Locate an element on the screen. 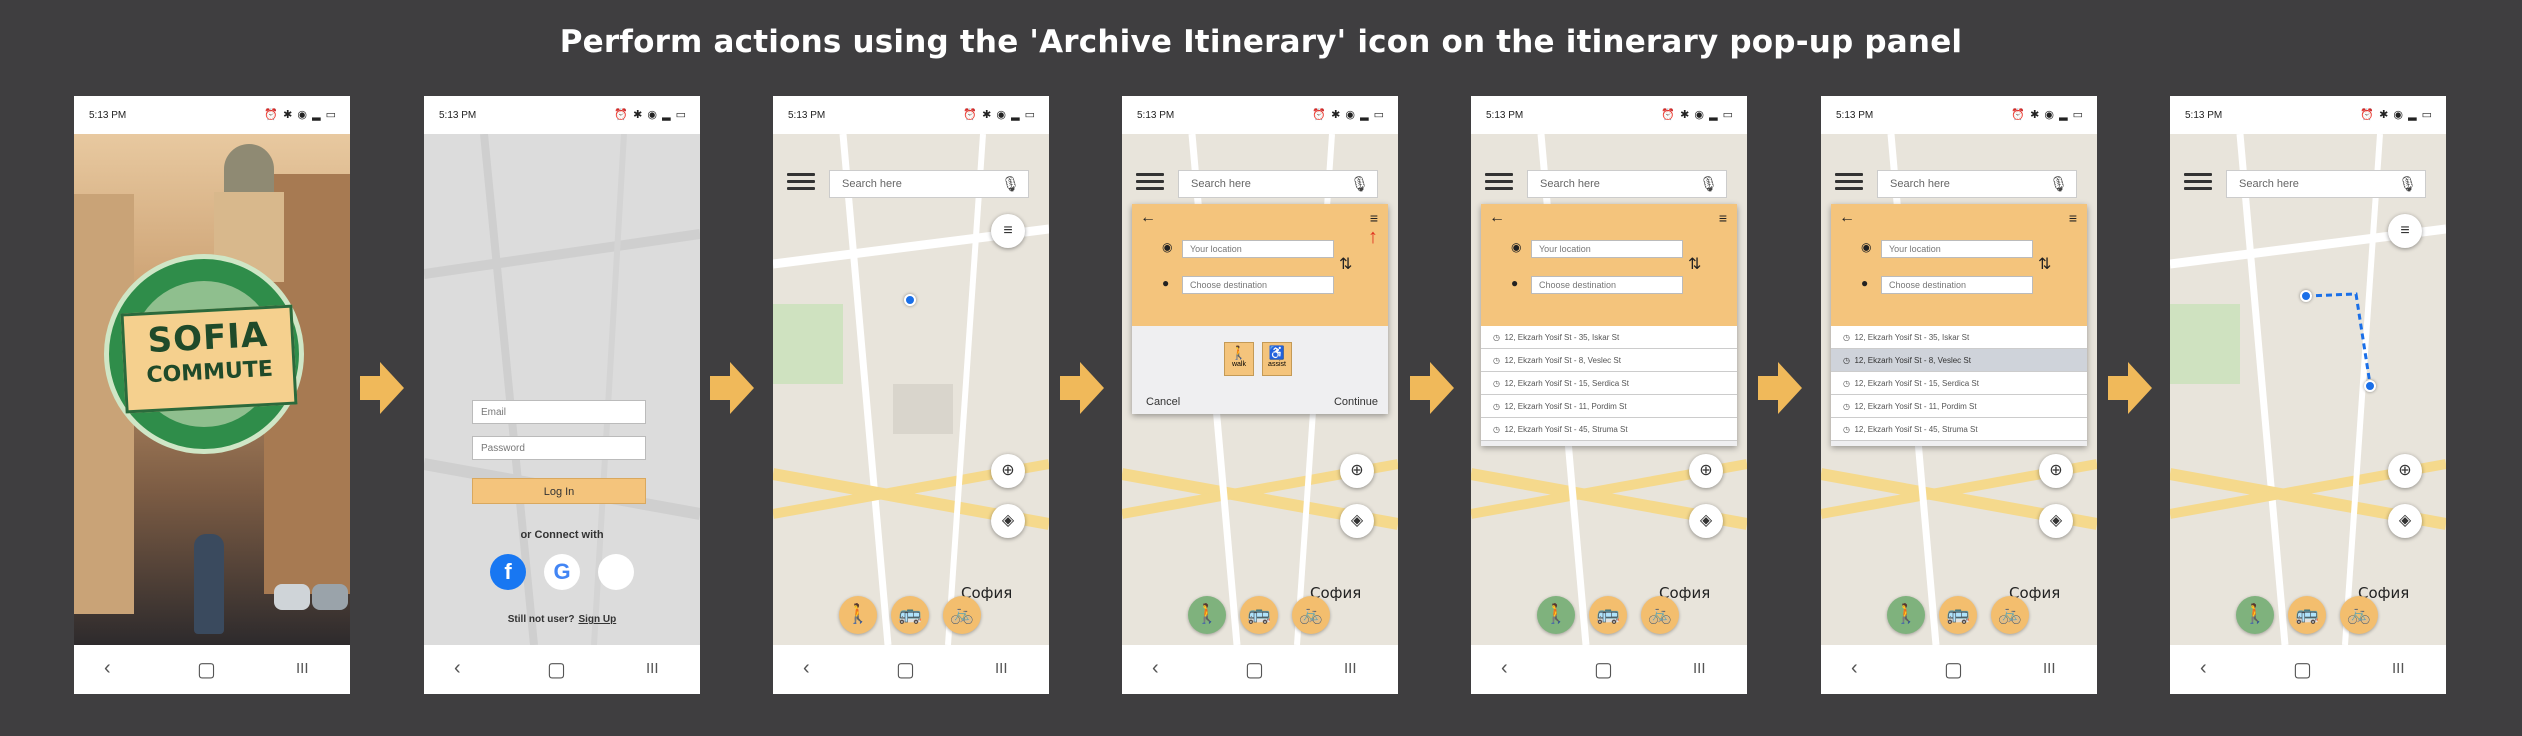 This screenshot has height=736, width=2522. list-item-selected: ◷ 12, Ekzarh Yosif St - 8, Veslec St is located at coordinates (1959, 360).